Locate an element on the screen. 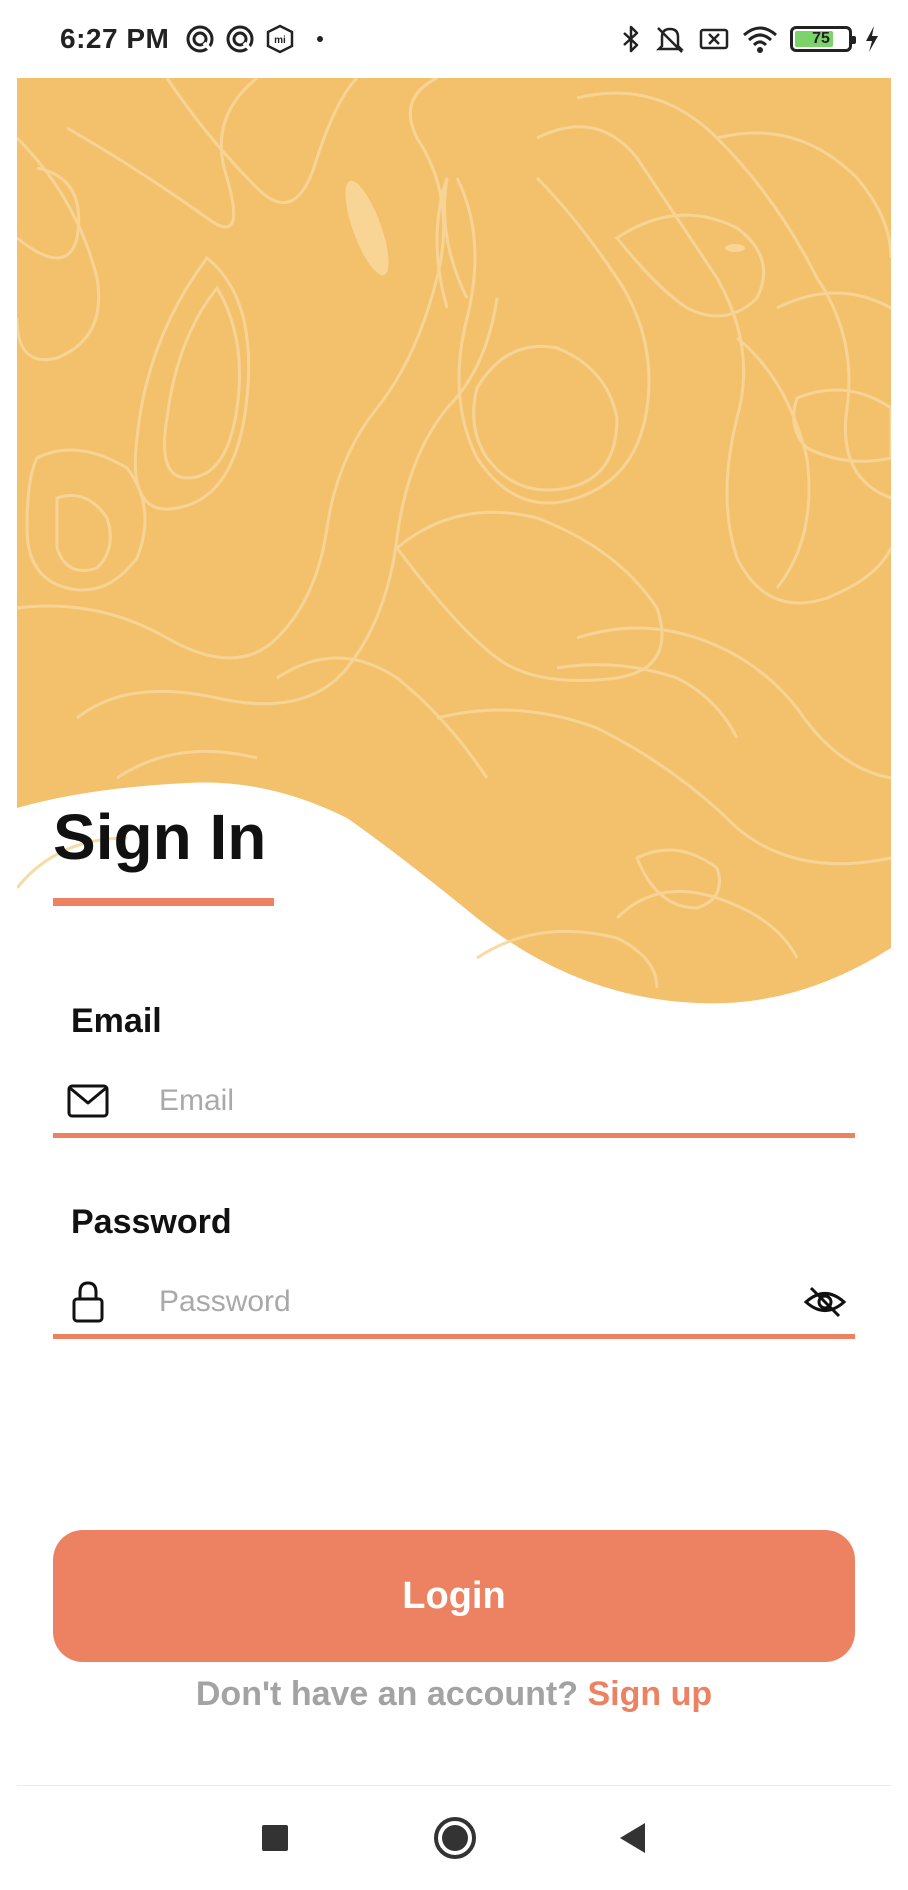 This screenshot has width=908, height=1890. mi-icon: mi is located at coordinates (280, 39).